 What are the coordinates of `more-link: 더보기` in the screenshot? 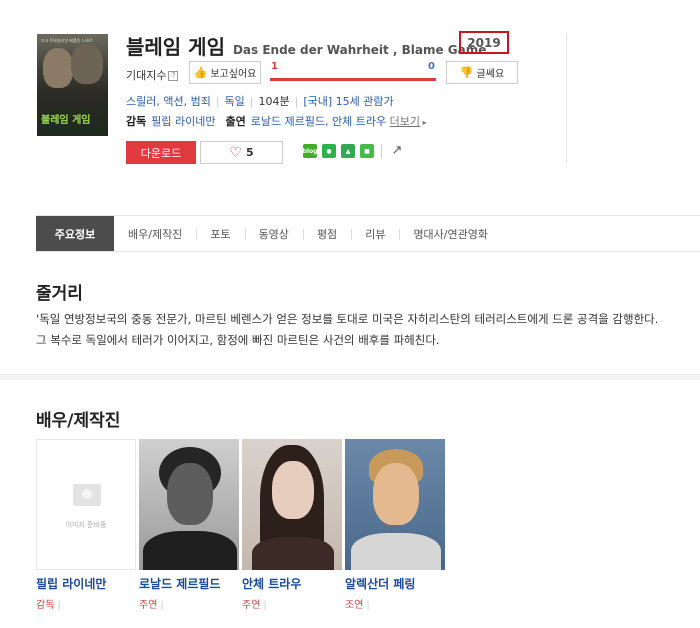 It's located at (405, 121).